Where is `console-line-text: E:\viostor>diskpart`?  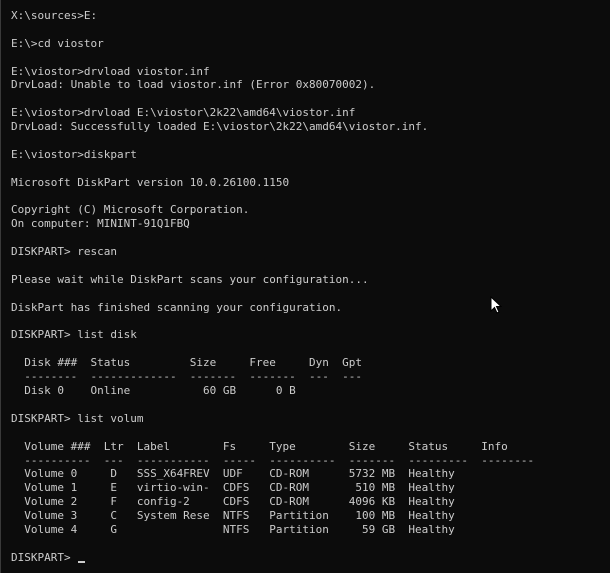 console-line-text: E:\viostor>diskpart is located at coordinates (74, 154).